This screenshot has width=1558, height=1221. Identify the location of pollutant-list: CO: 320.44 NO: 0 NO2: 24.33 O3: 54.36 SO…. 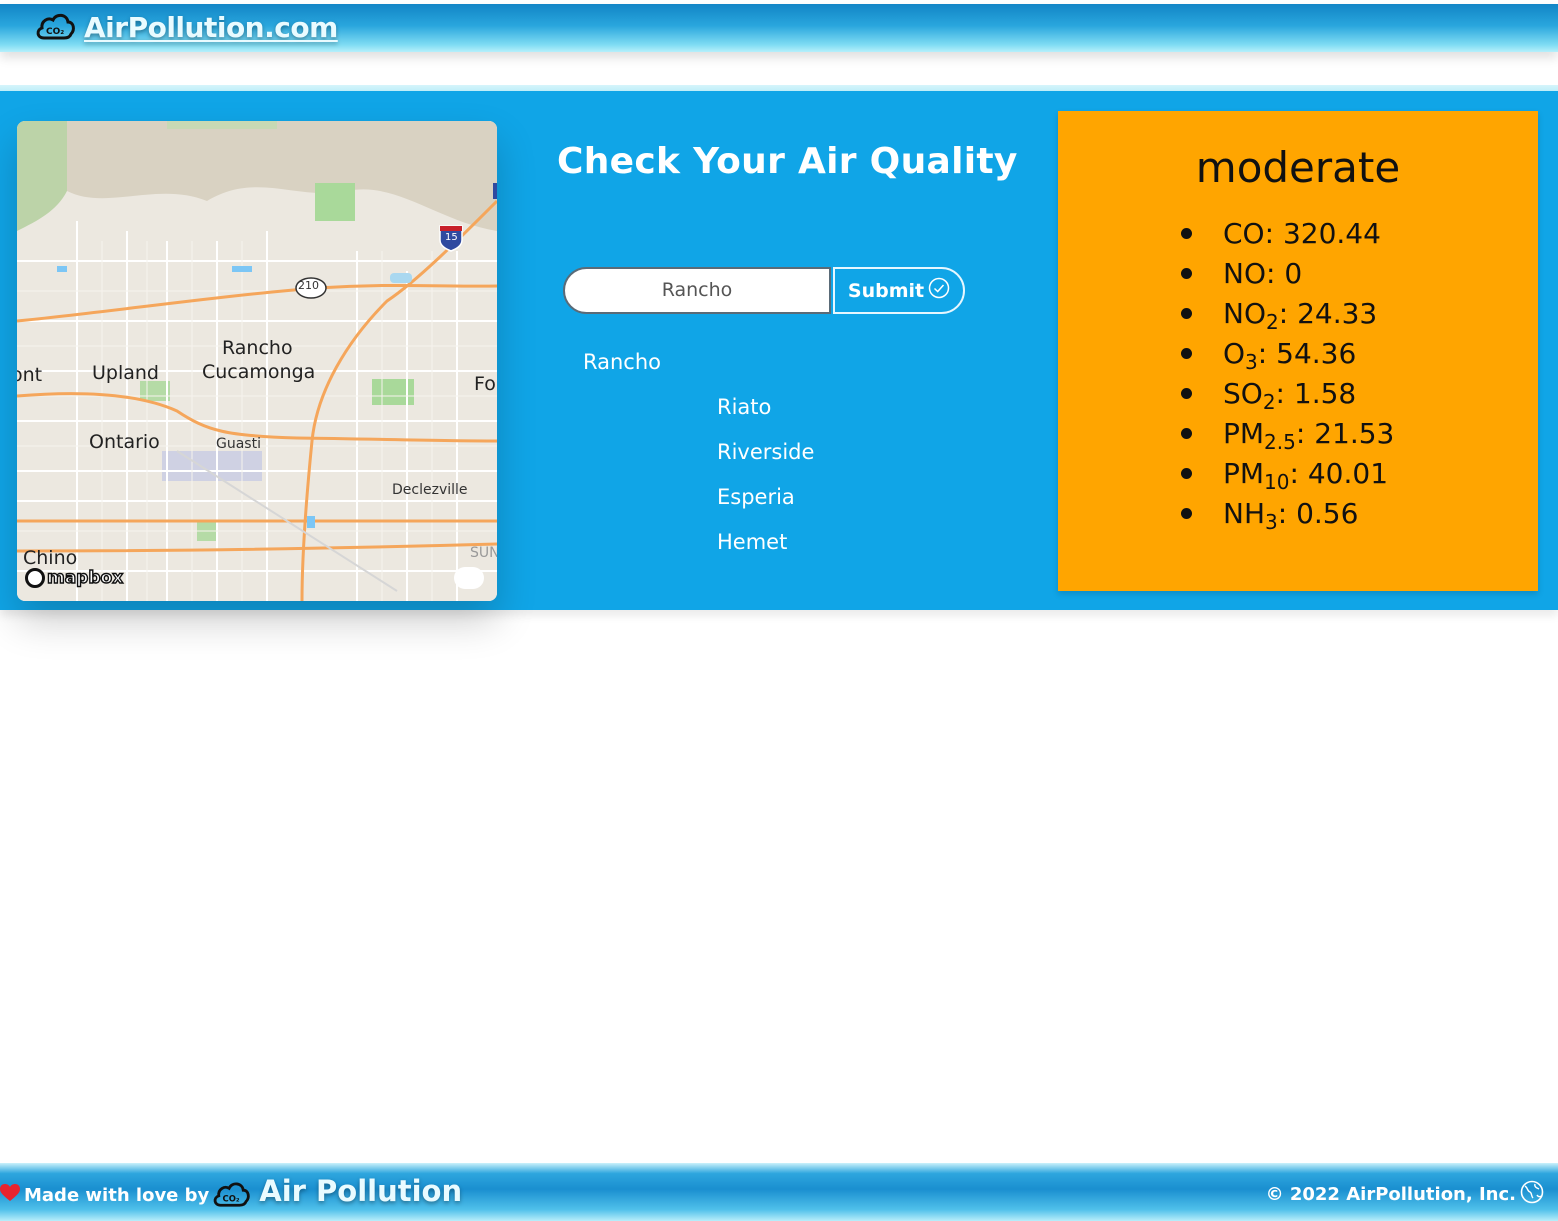
(1285, 374).